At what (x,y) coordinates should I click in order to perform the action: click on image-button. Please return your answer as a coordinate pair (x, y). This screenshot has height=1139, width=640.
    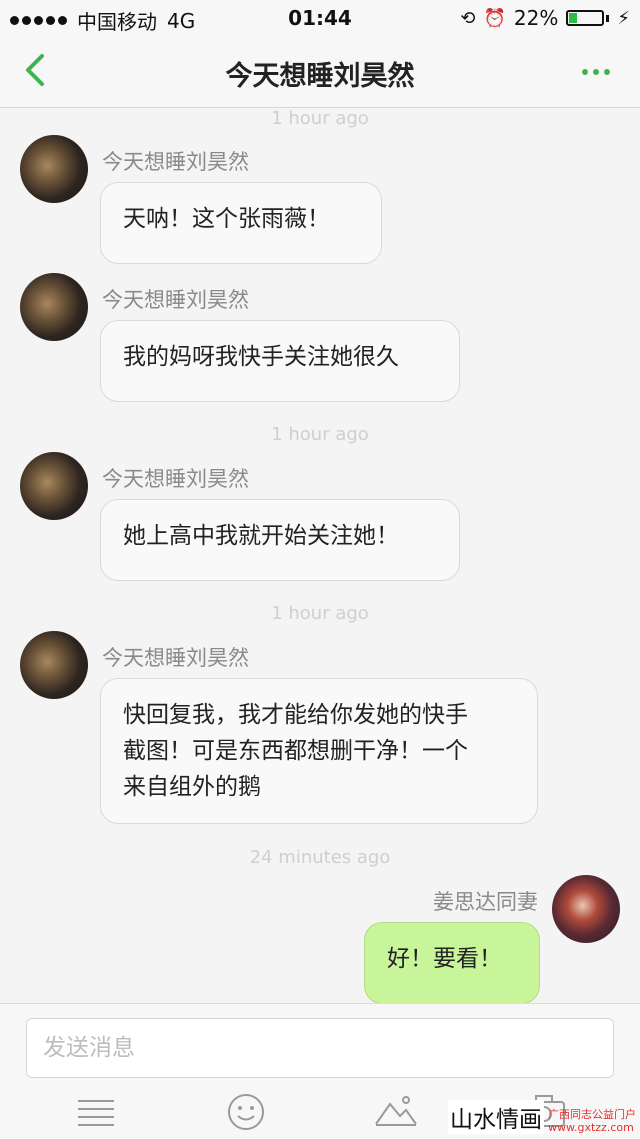
    Looking at the image, I should click on (396, 1112).